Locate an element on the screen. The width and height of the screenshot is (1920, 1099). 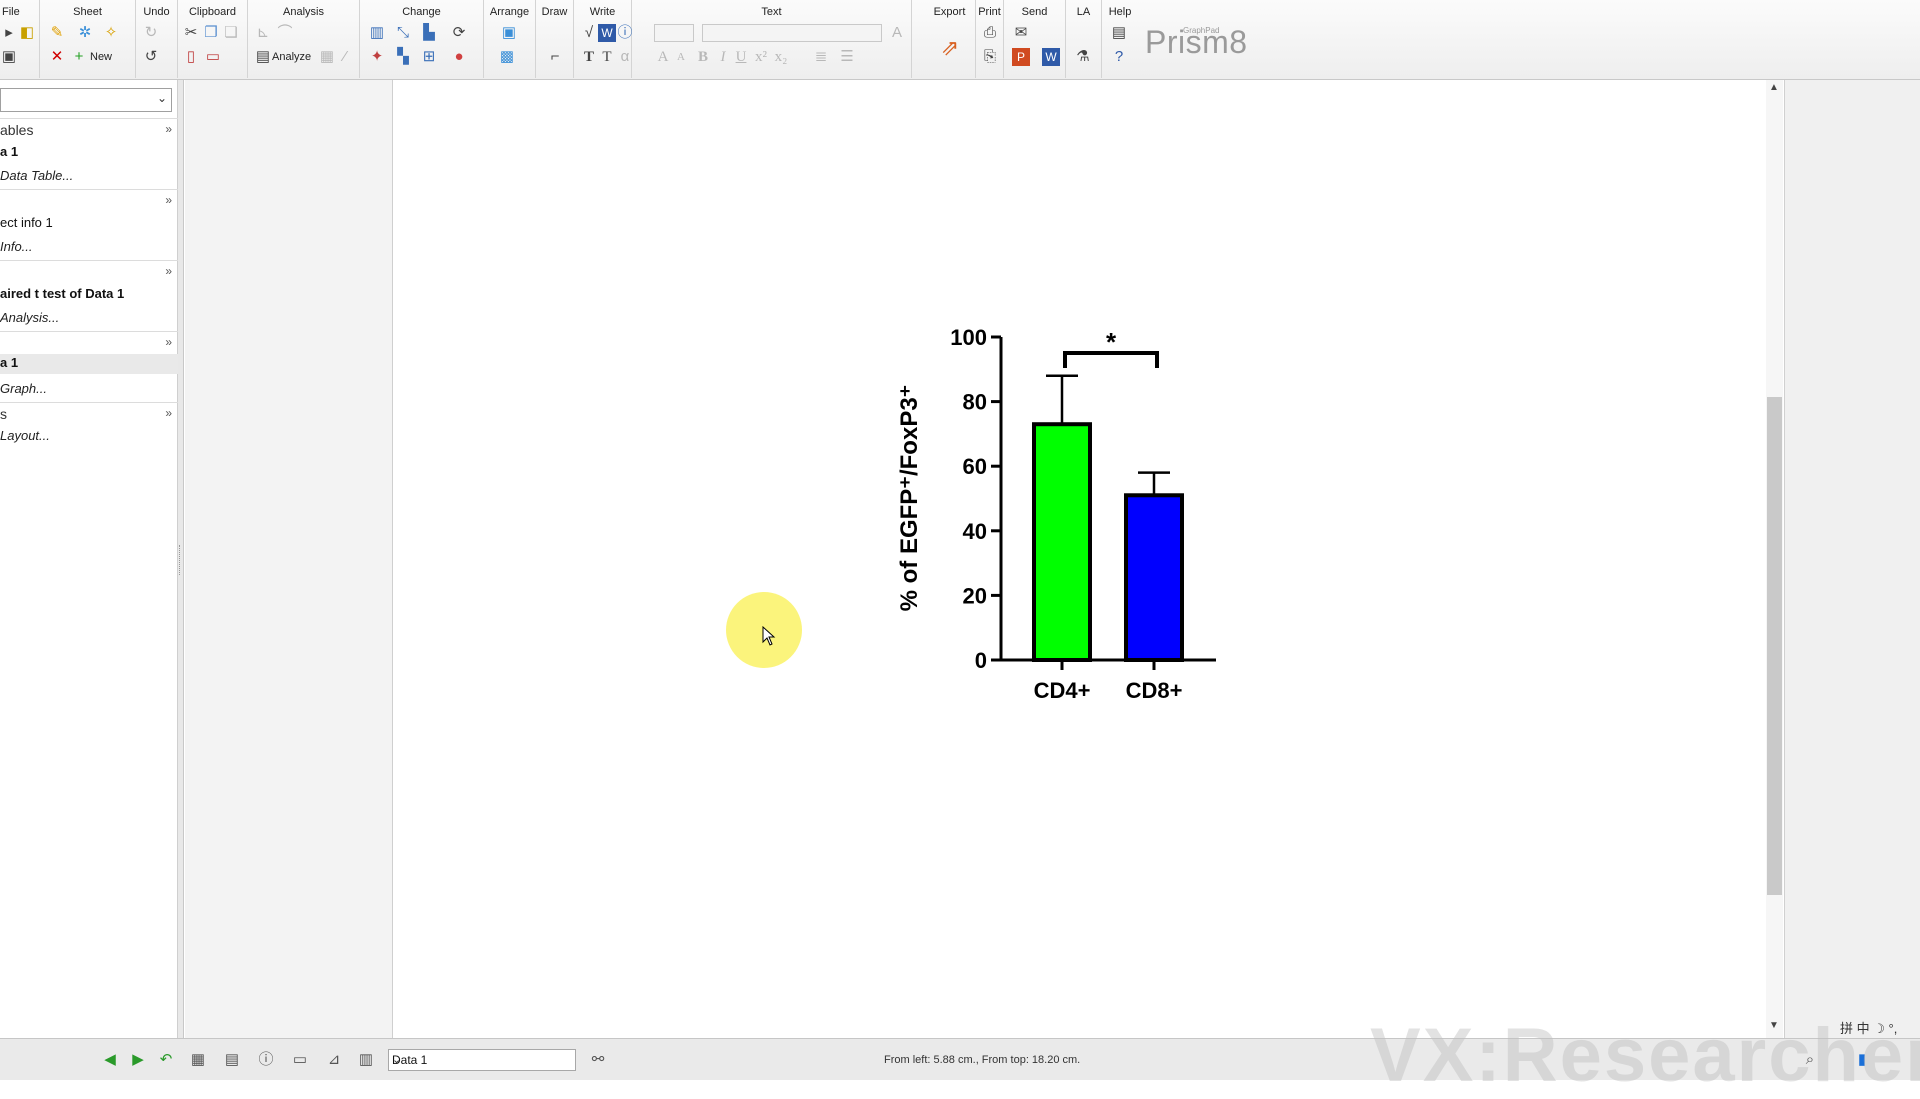
go-back-icon: ↶ is located at coordinates (166, 1060).